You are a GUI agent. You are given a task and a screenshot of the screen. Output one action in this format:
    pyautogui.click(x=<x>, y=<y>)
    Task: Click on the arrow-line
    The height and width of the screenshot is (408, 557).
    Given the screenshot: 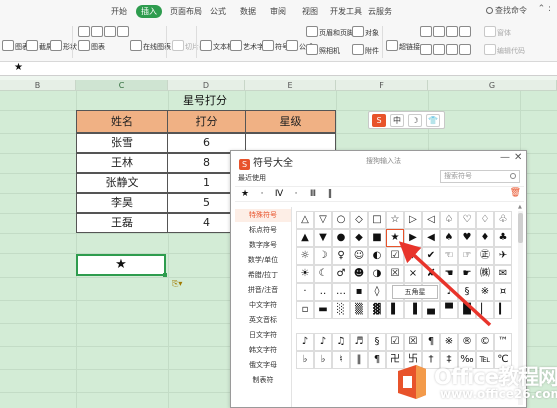 What is the action you would take?
    pyautogui.click(x=445, y=284)
    